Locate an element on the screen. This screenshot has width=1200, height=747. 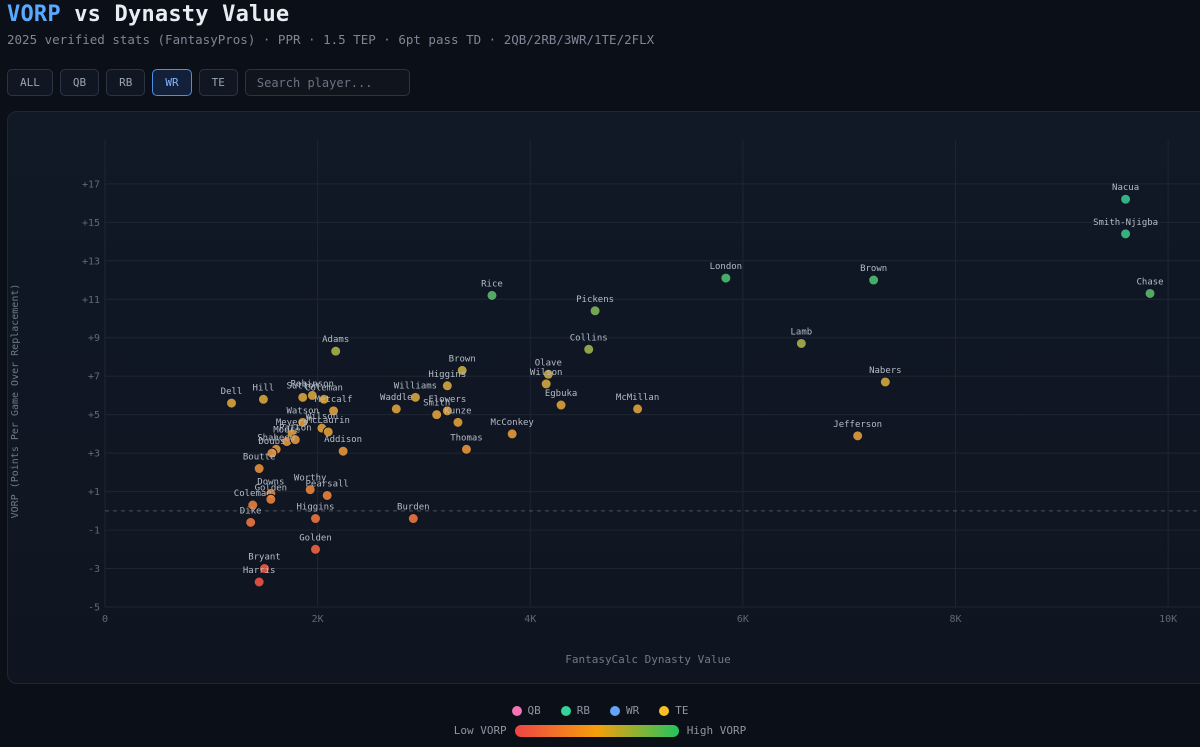
legend-item-wr: WR is located at coordinates (624, 710).